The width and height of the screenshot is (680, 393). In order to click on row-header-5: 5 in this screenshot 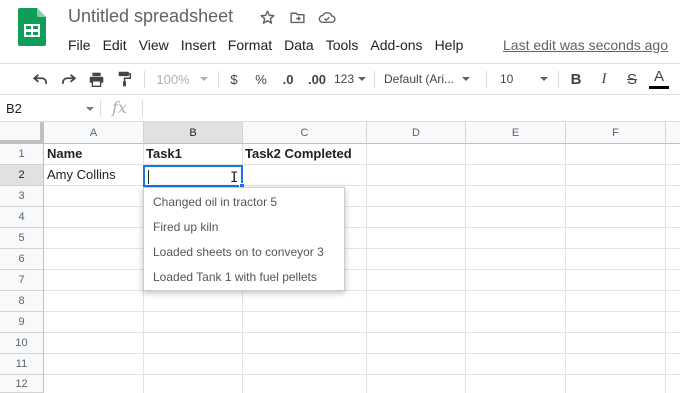, I will do `click(22, 238)`.